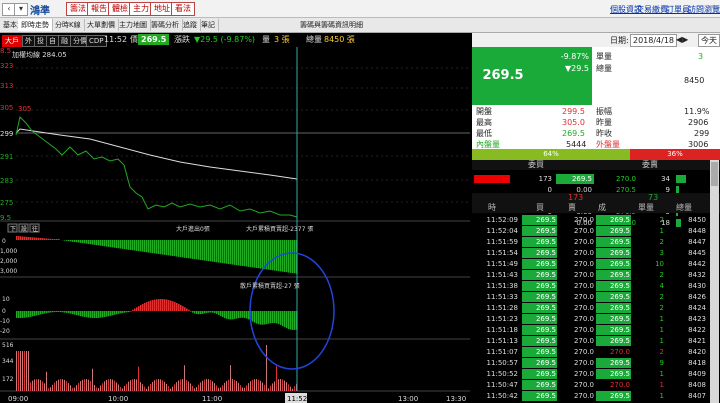  What do you see at coordinates (590, 231) in the screenshot?
I see `tick-row: 11:52:04 269.5 270.0 269.5 1 8448` at bounding box center [590, 231].